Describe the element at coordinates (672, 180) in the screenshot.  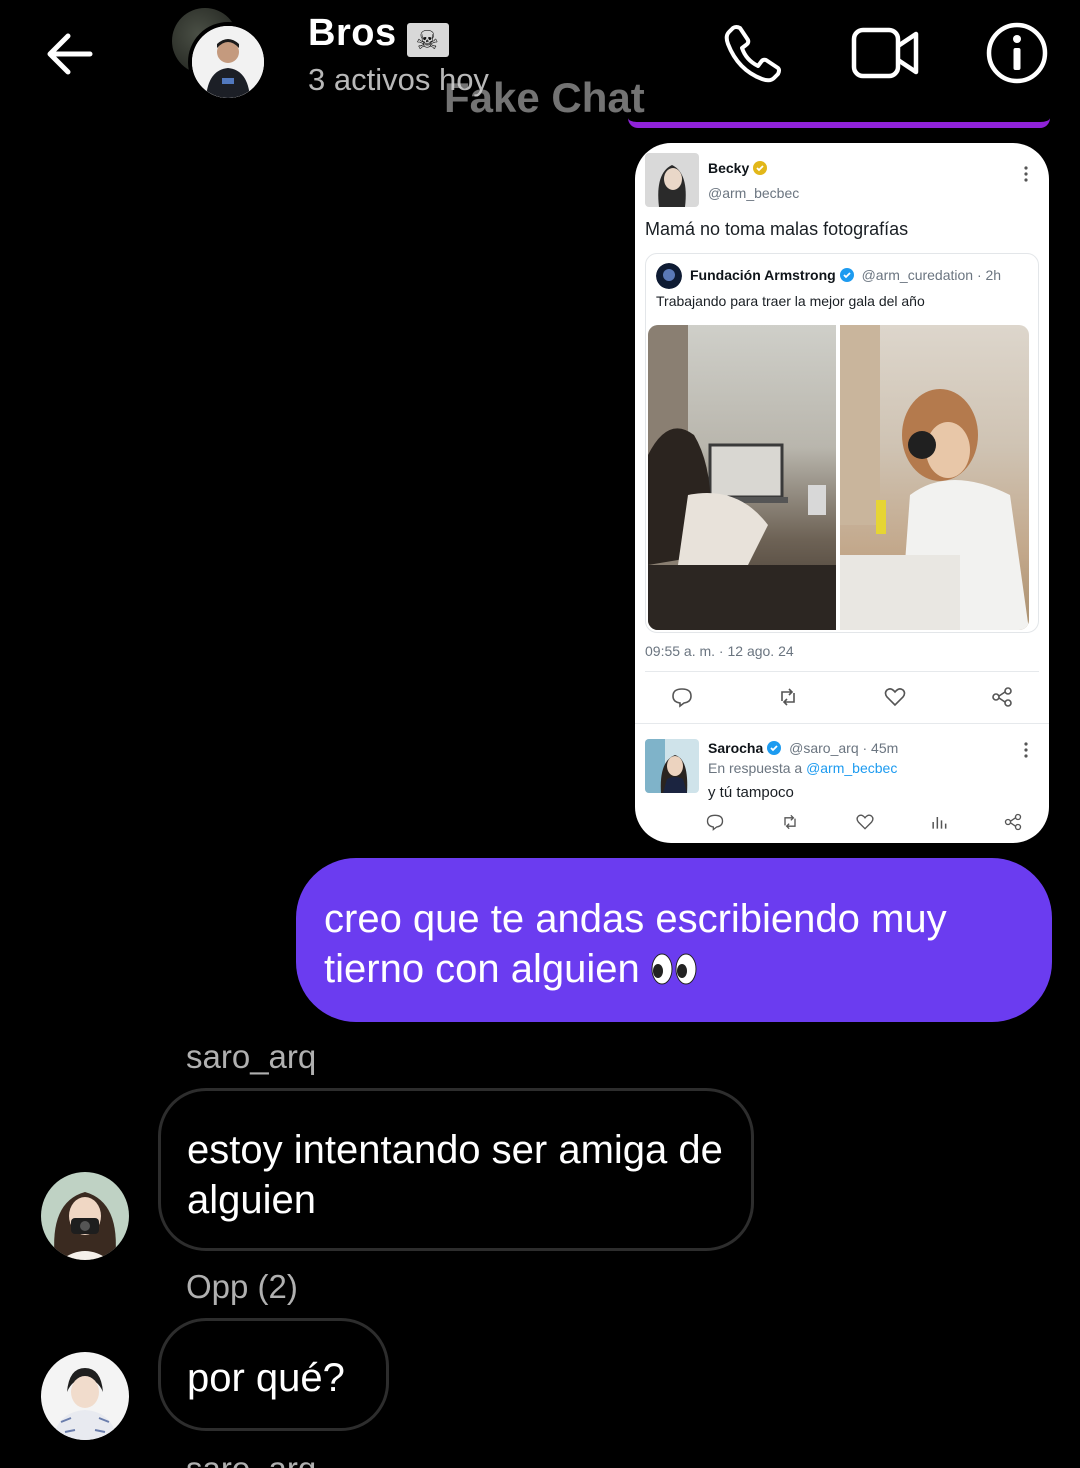
I see `tweet-author-avatar` at that location.